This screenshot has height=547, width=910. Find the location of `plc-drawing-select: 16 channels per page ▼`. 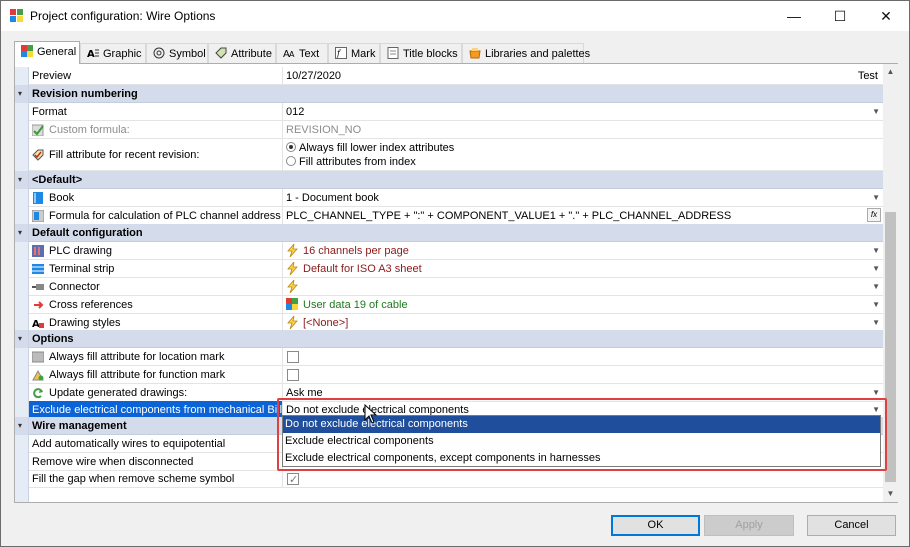

plc-drawing-select: 16 channels per page ▼ is located at coordinates (583, 251).